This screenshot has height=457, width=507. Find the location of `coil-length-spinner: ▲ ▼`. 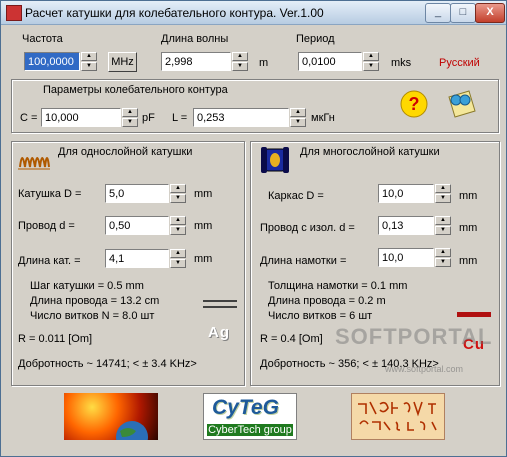

coil-length-spinner: ▲ ▼ is located at coordinates (178, 258).